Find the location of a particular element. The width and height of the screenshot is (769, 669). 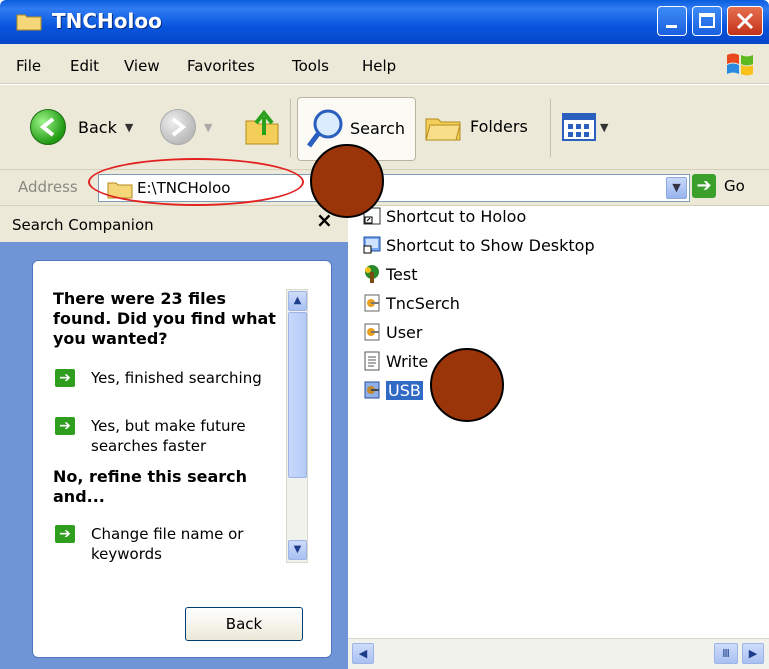

scroll-up-icon: ▲ is located at coordinates (297, 301).